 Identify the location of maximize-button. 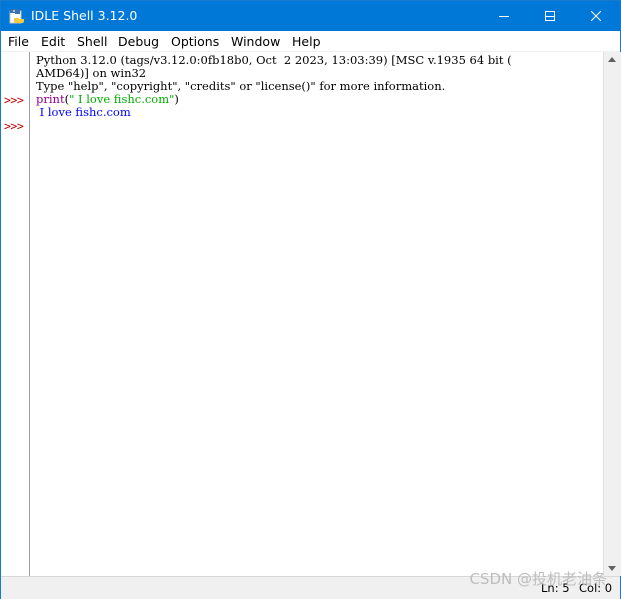
(550, 16).